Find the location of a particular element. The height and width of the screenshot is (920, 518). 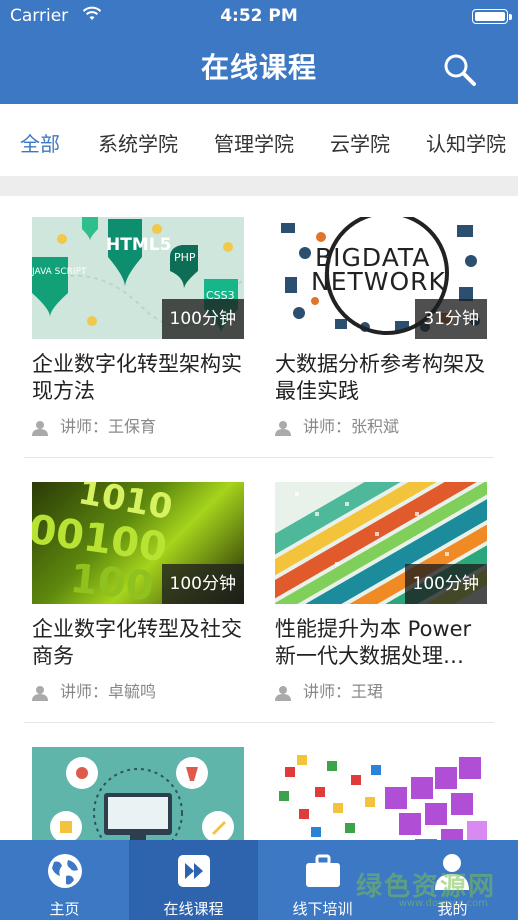

course-thumbnail: HTML5 PHP JAVA SCRIPT CSS3 100分钟 is located at coordinates (138, 278).